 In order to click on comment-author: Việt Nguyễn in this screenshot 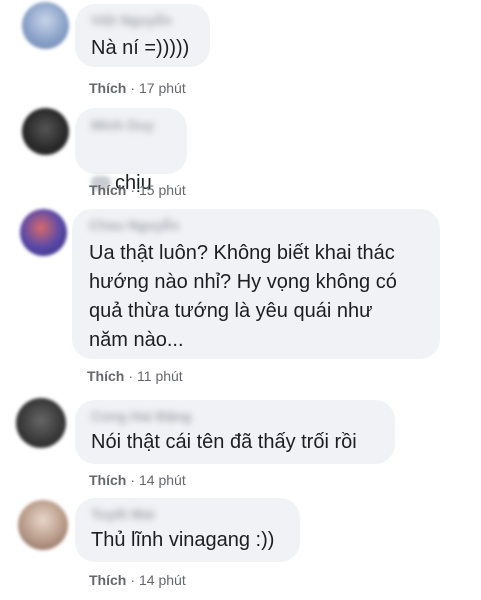, I will do `click(131, 20)`.